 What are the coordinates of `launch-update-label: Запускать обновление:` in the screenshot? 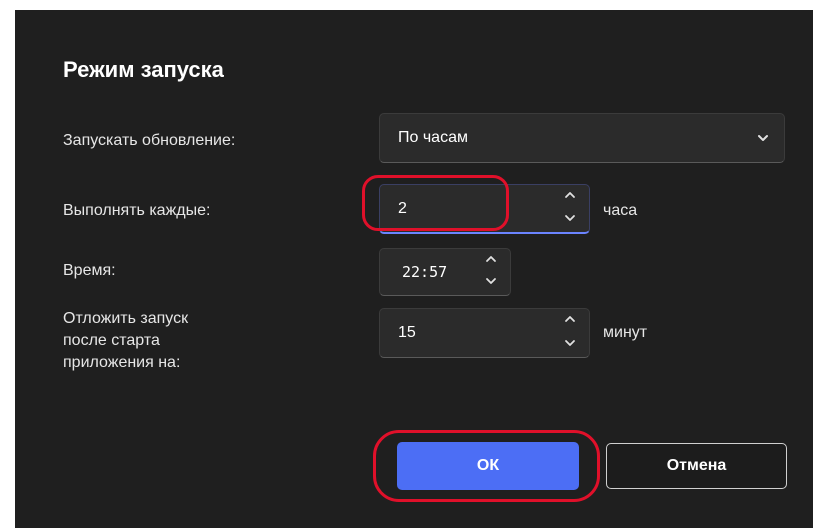 It's located at (149, 140).